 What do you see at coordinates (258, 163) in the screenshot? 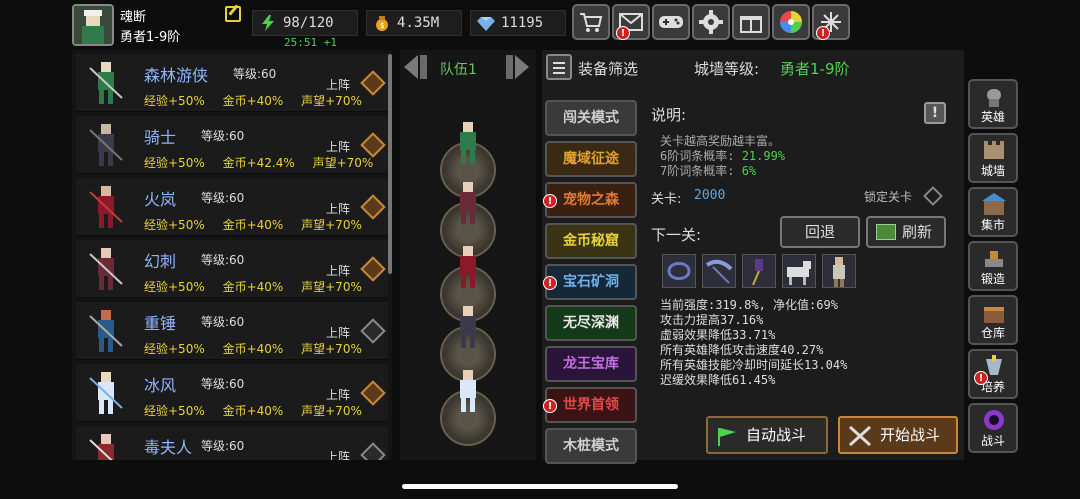
I see `hero-gold-bonus: 金币+42.4%` at bounding box center [258, 163].